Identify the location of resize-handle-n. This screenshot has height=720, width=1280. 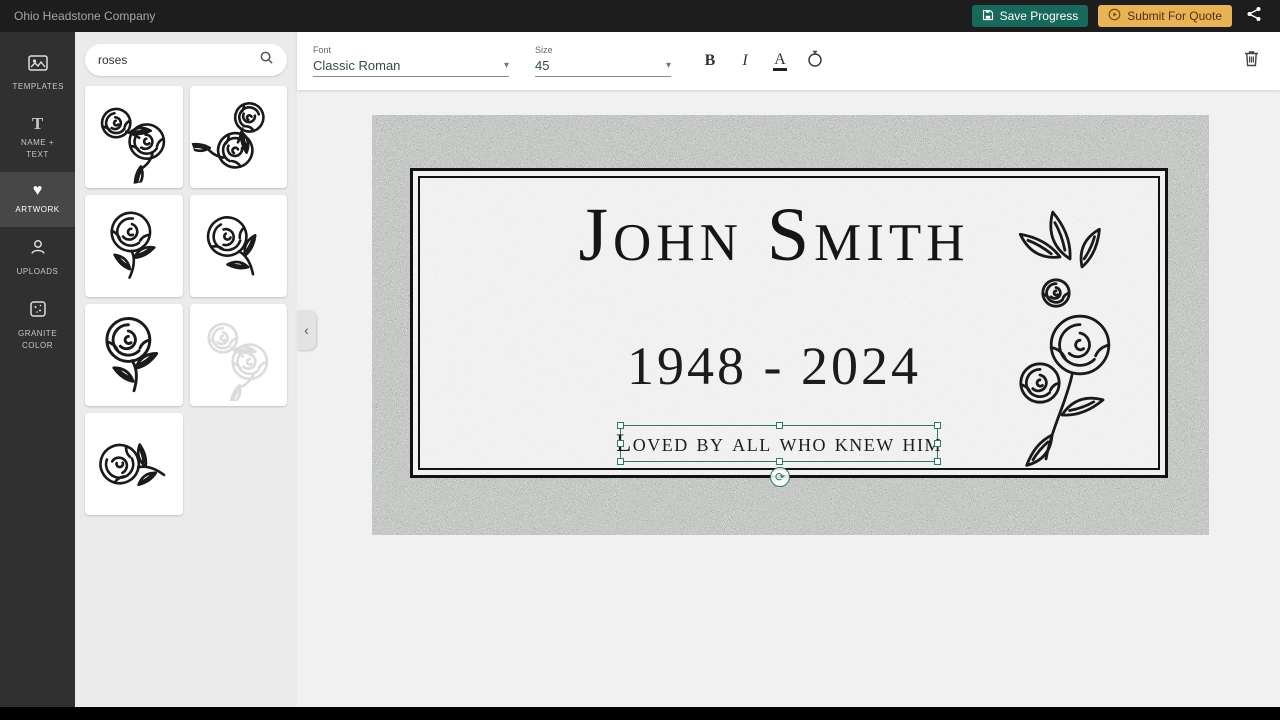
(779, 425).